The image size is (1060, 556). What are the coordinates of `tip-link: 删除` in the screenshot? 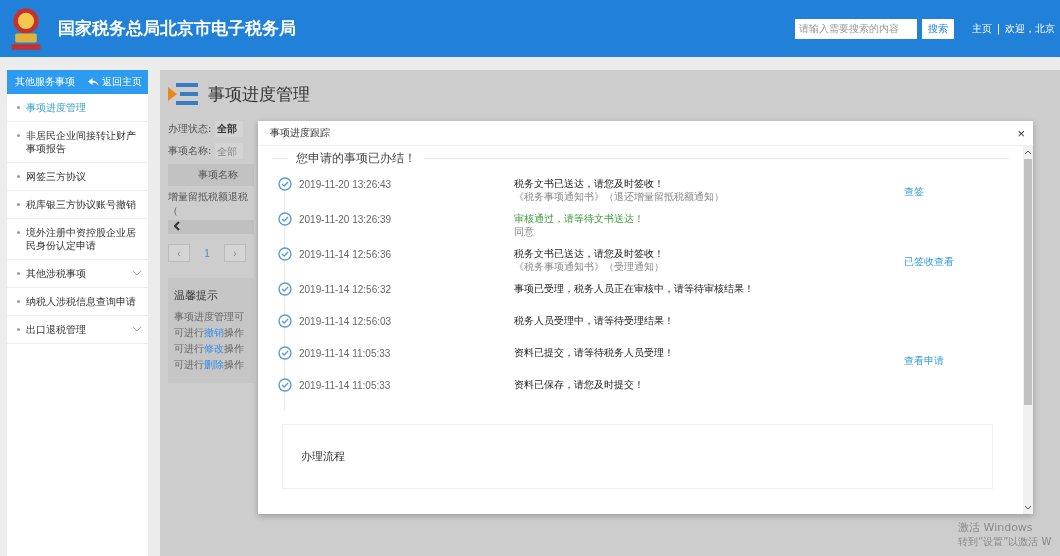 It's located at (214, 364).